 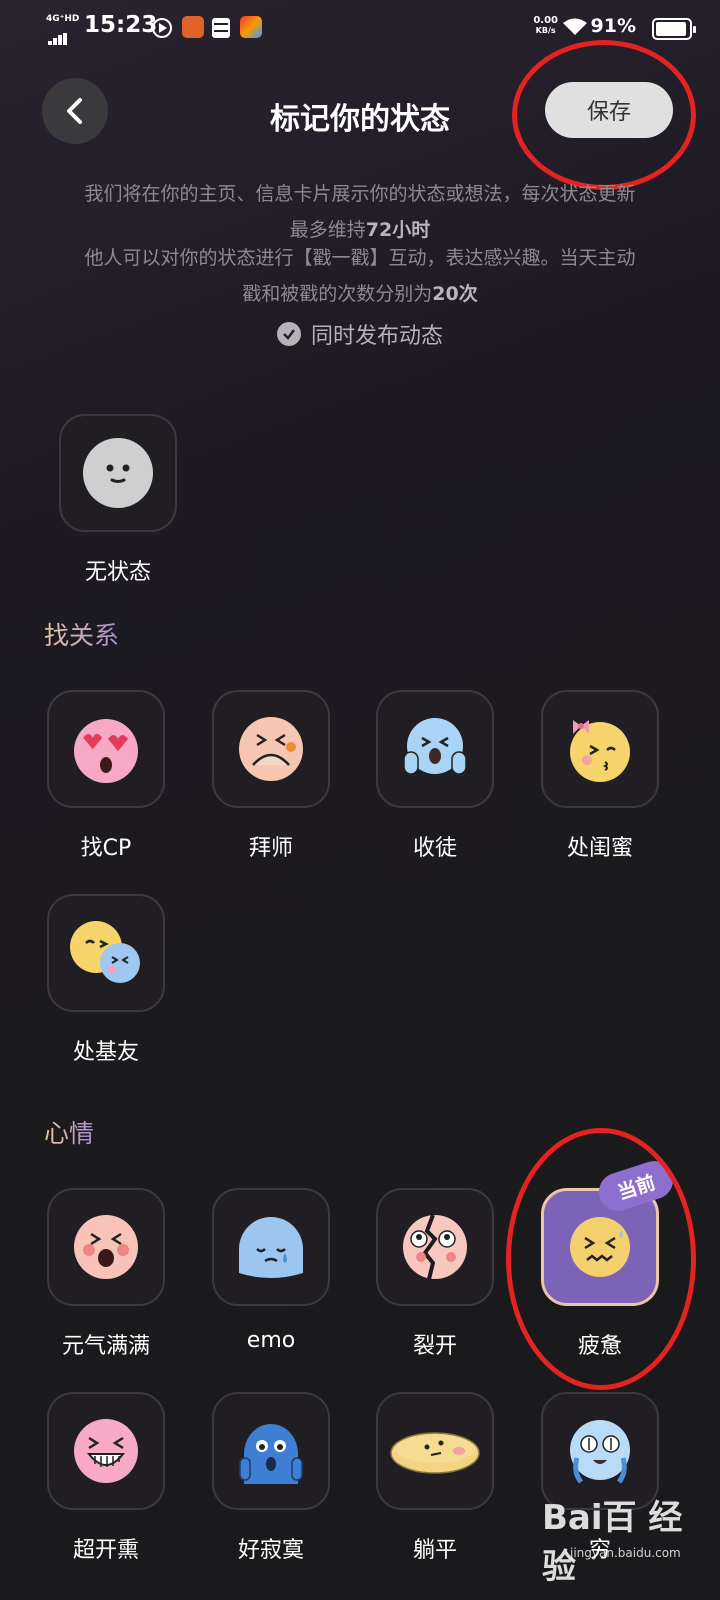 I want to click on status-option-label: 好寂寞, so click(x=270, y=1550).